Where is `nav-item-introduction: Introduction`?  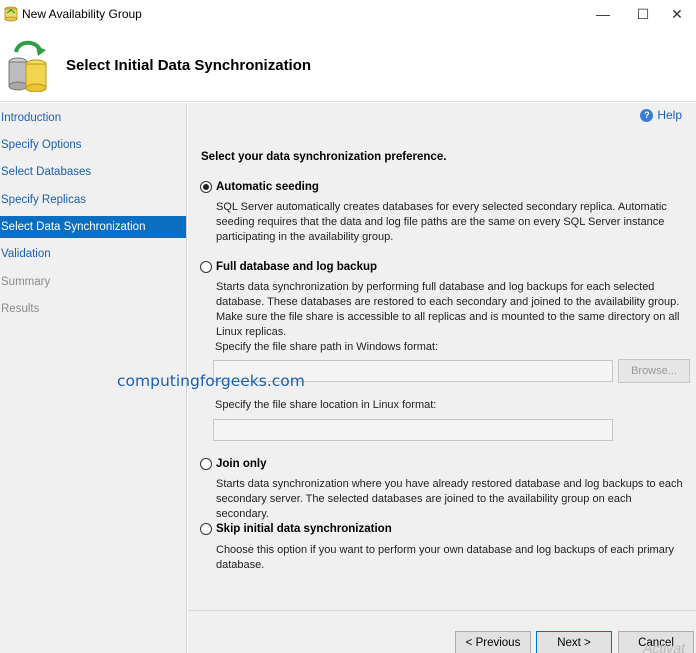 nav-item-introduction: Introduction is located at coordinates (93, 118).